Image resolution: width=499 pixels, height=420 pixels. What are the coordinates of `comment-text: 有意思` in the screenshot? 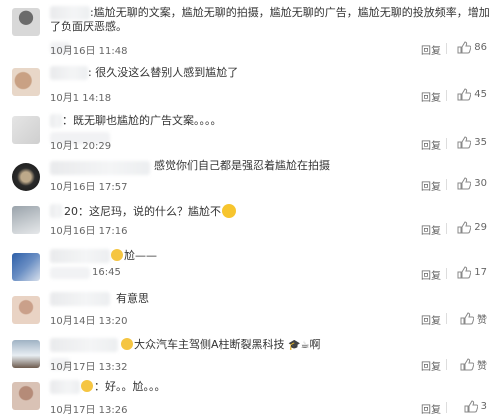 It's located at (132, 298).